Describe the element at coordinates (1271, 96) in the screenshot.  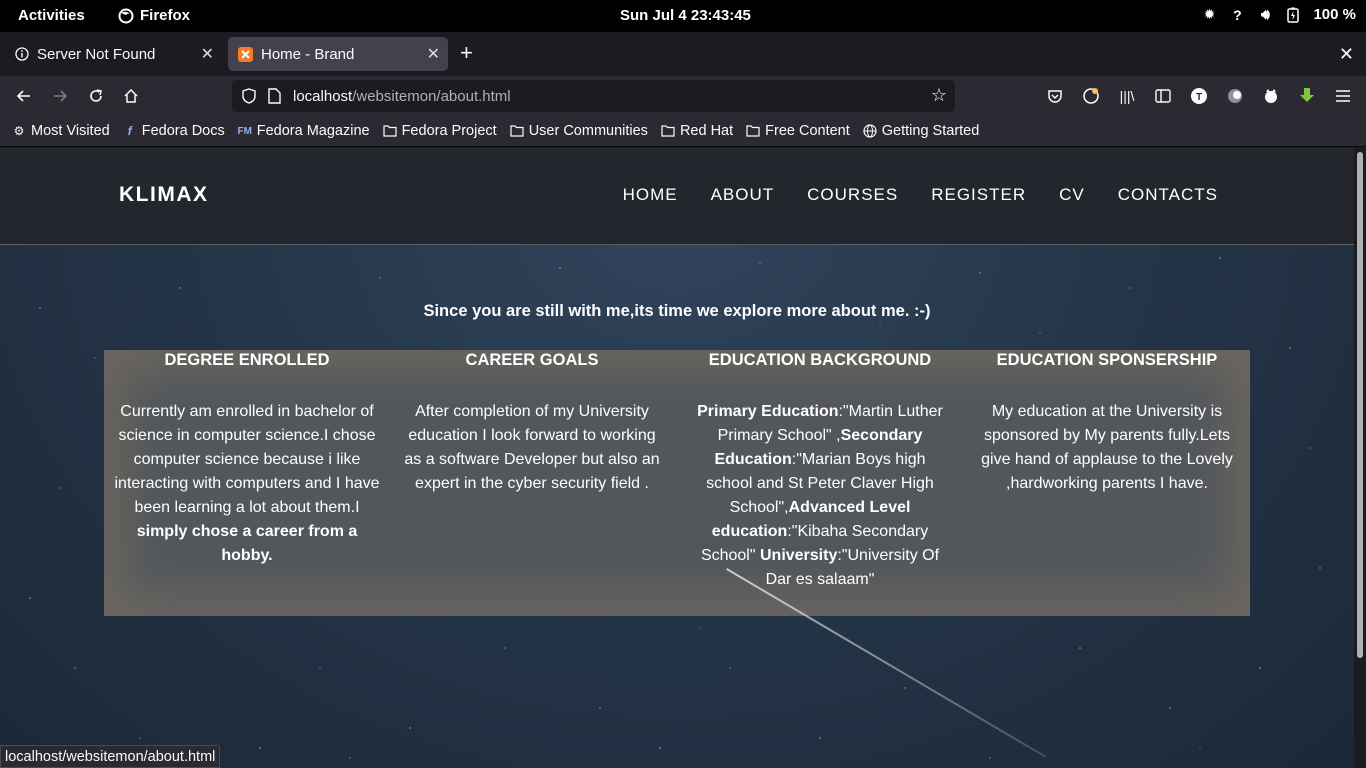
I see `github-extension-icon` at that location.